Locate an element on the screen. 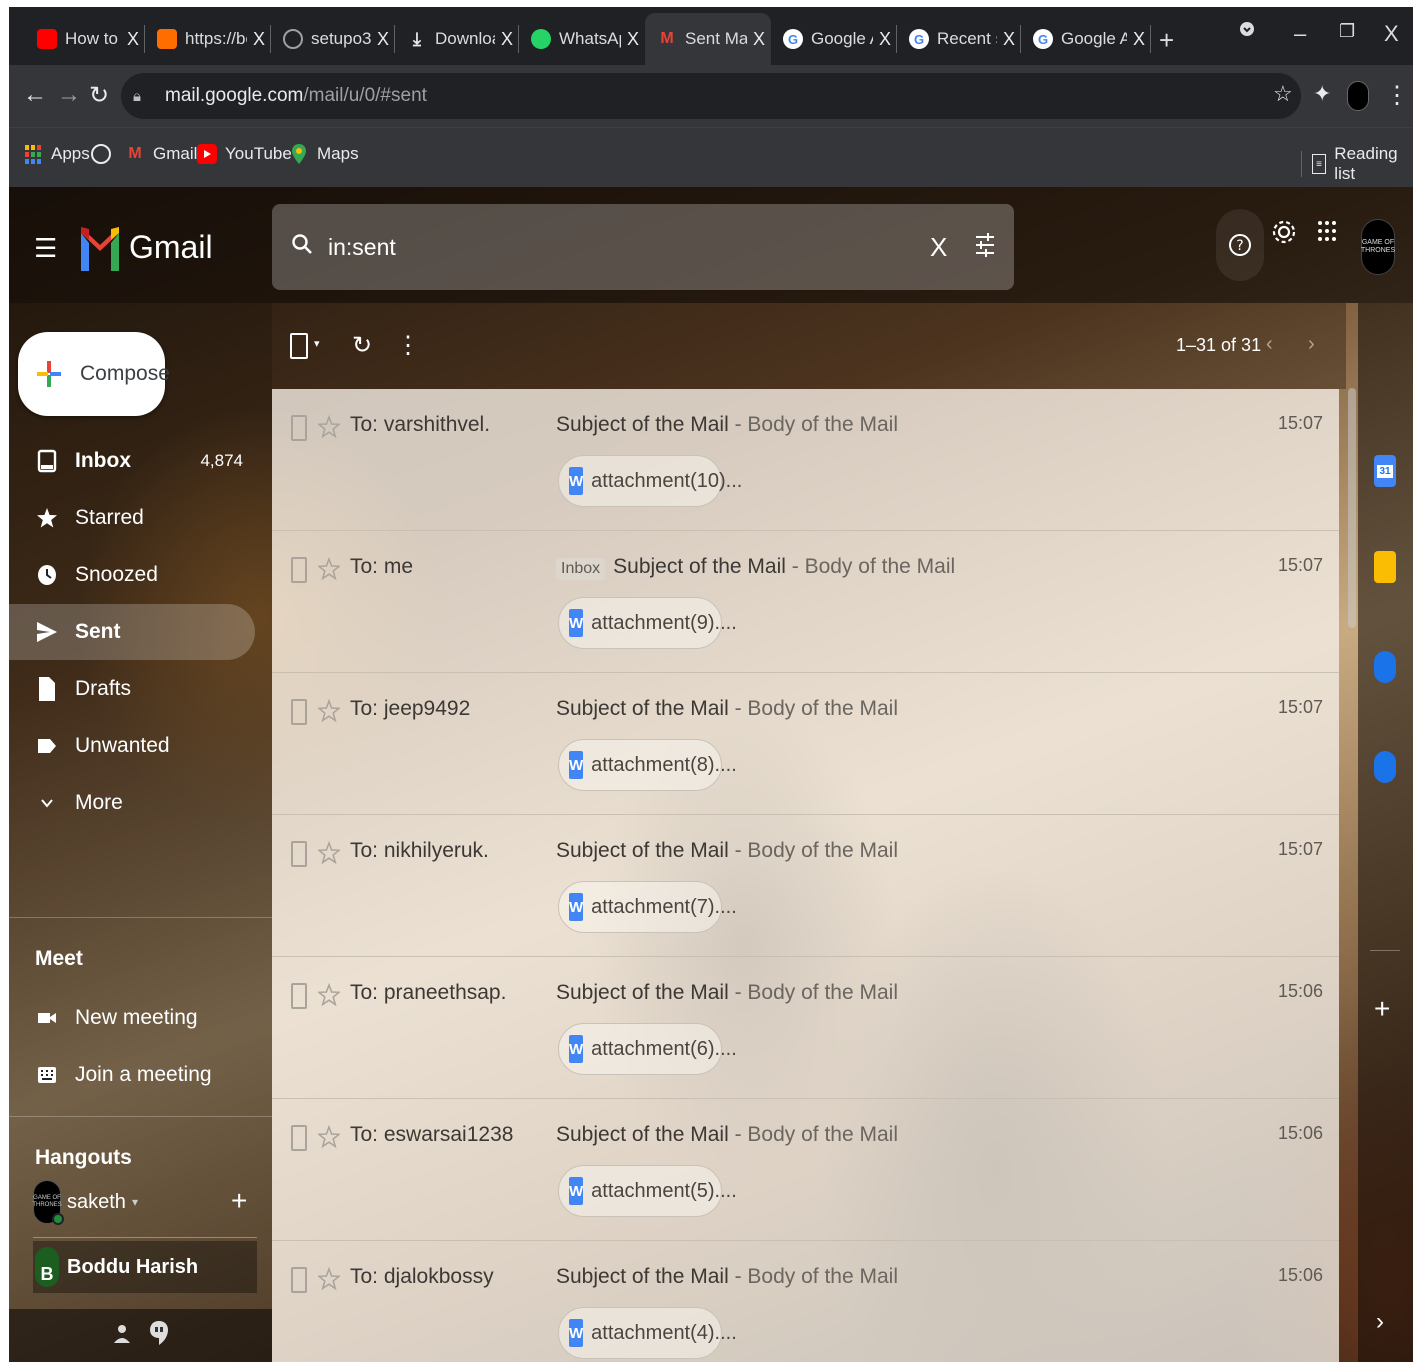 This screenshot has height=1362, width=1413. profile-avatar is located at coordinates (1358, 96).